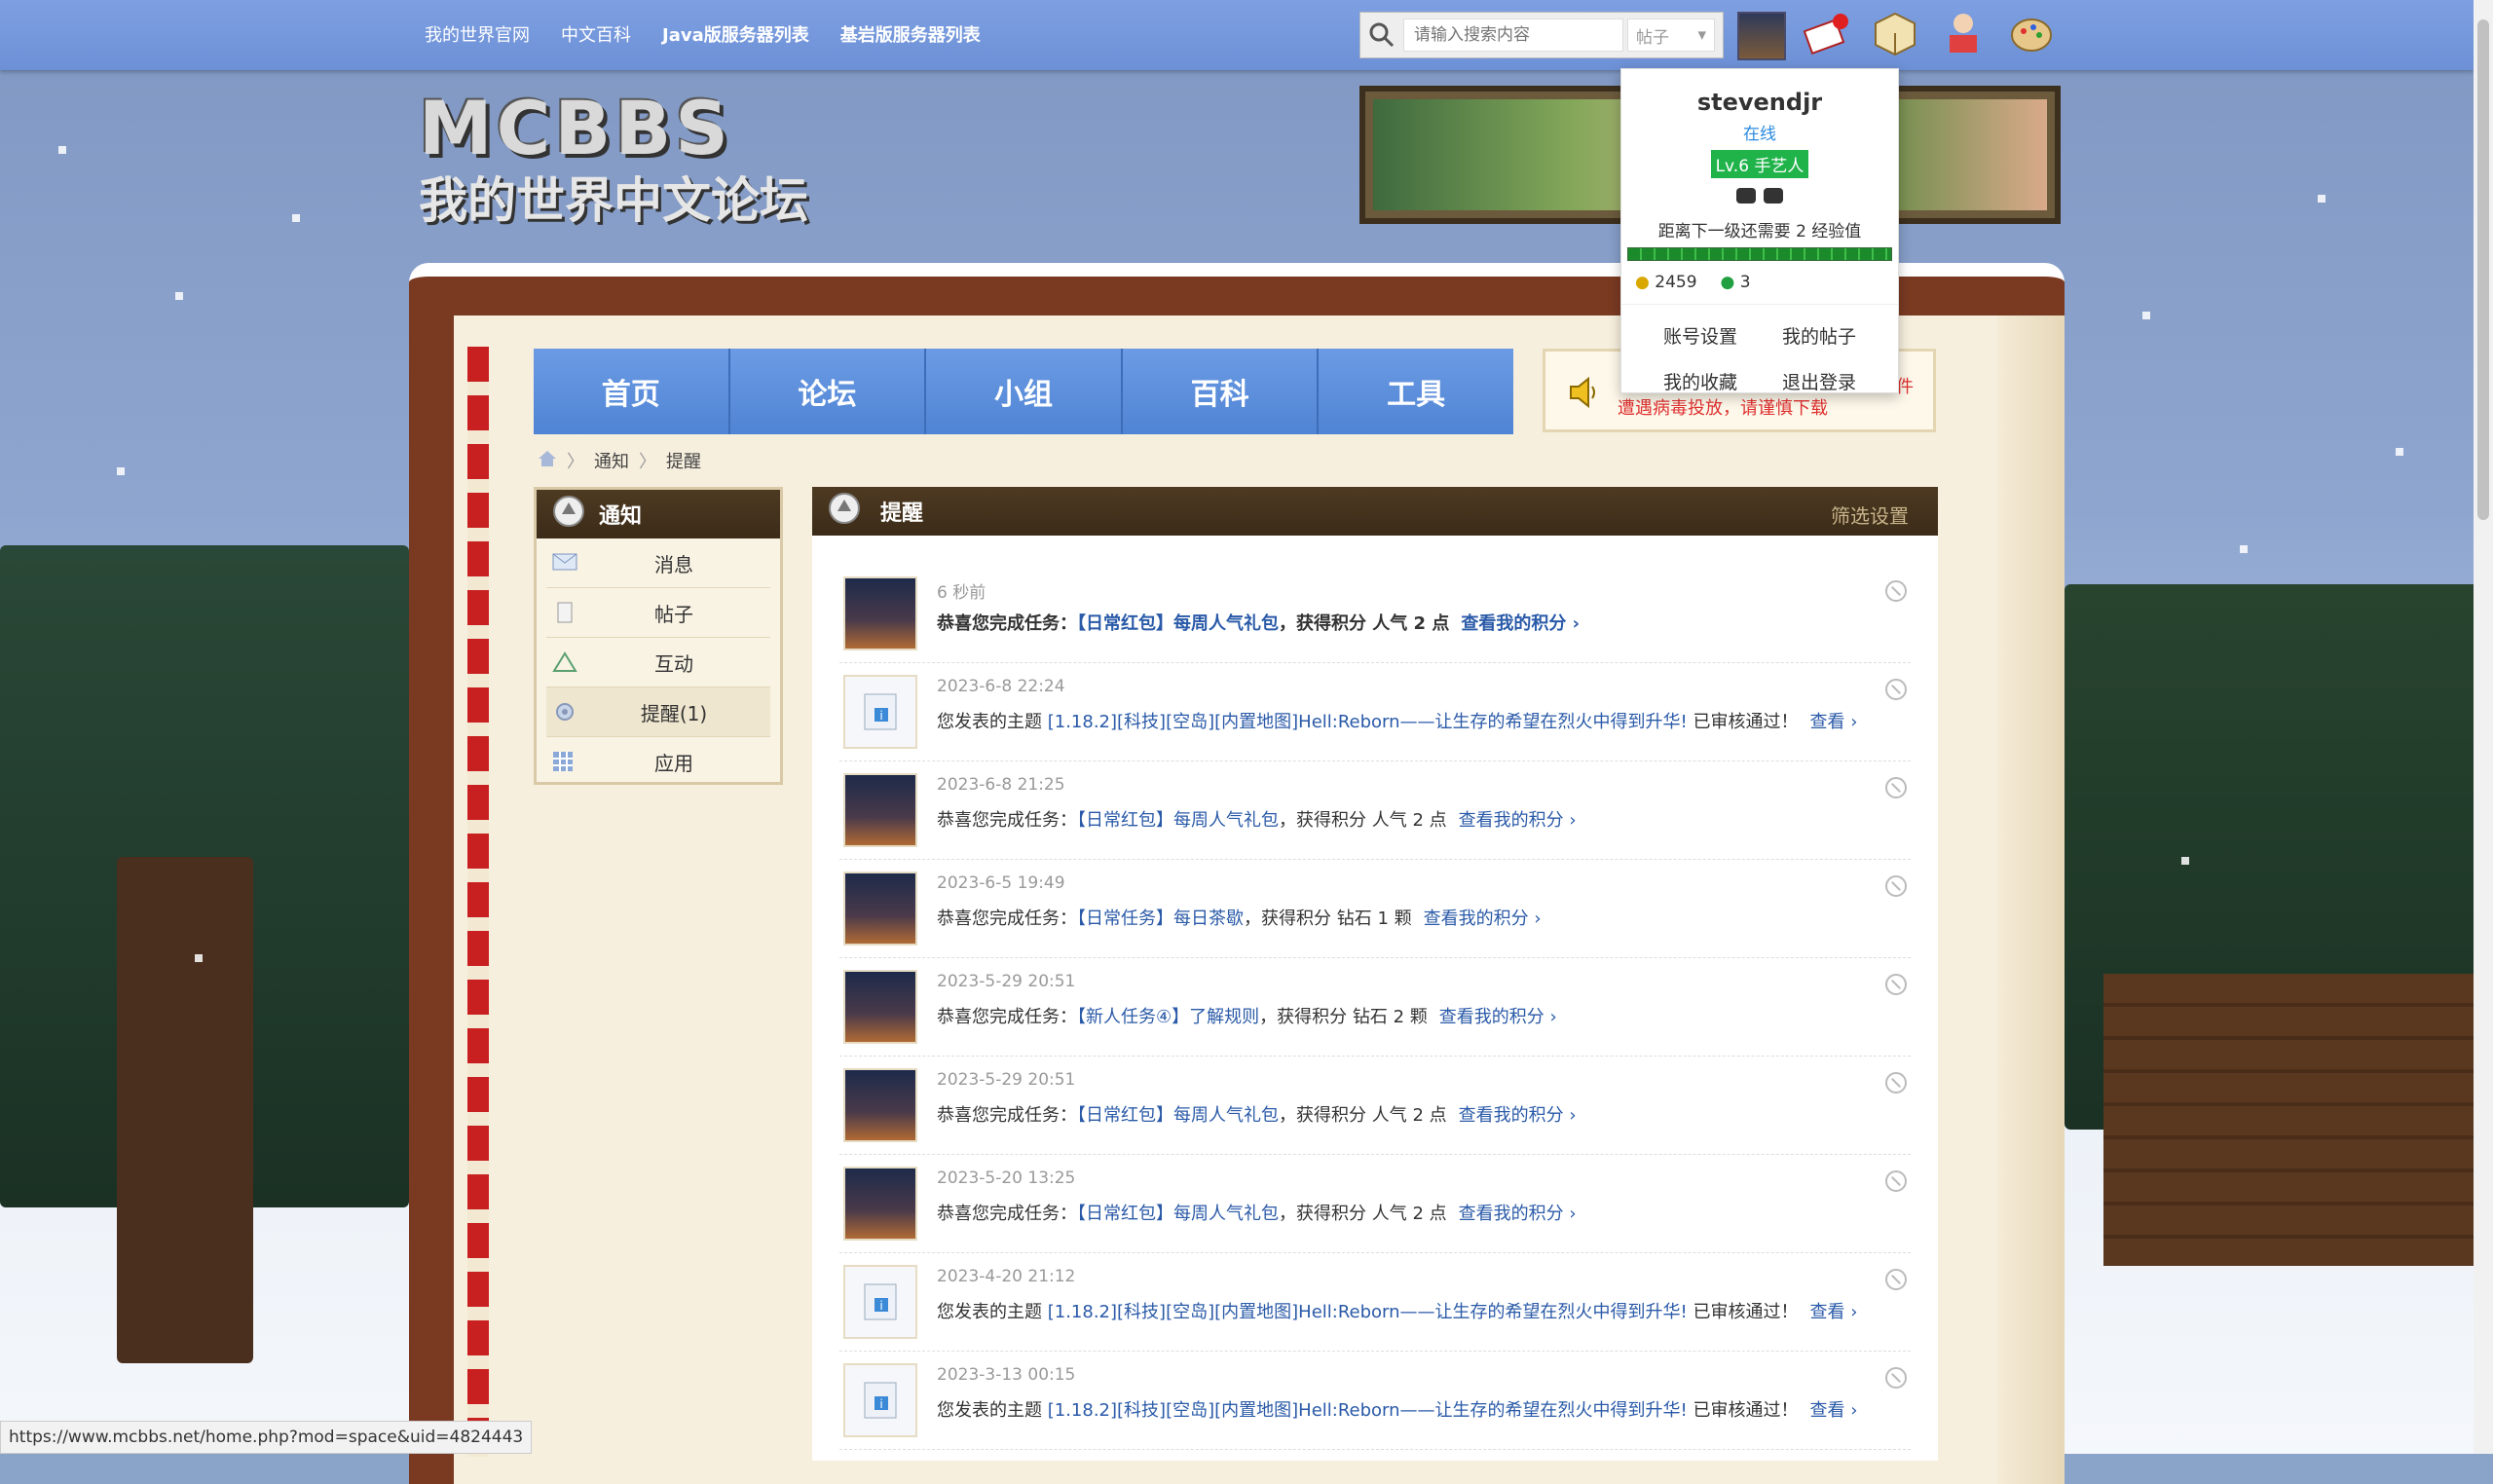 This screenshot has height=1484, width=2493. I want to click on item-suffix: ，获得积分 钻石 2 颗, so click(1344, 1017).